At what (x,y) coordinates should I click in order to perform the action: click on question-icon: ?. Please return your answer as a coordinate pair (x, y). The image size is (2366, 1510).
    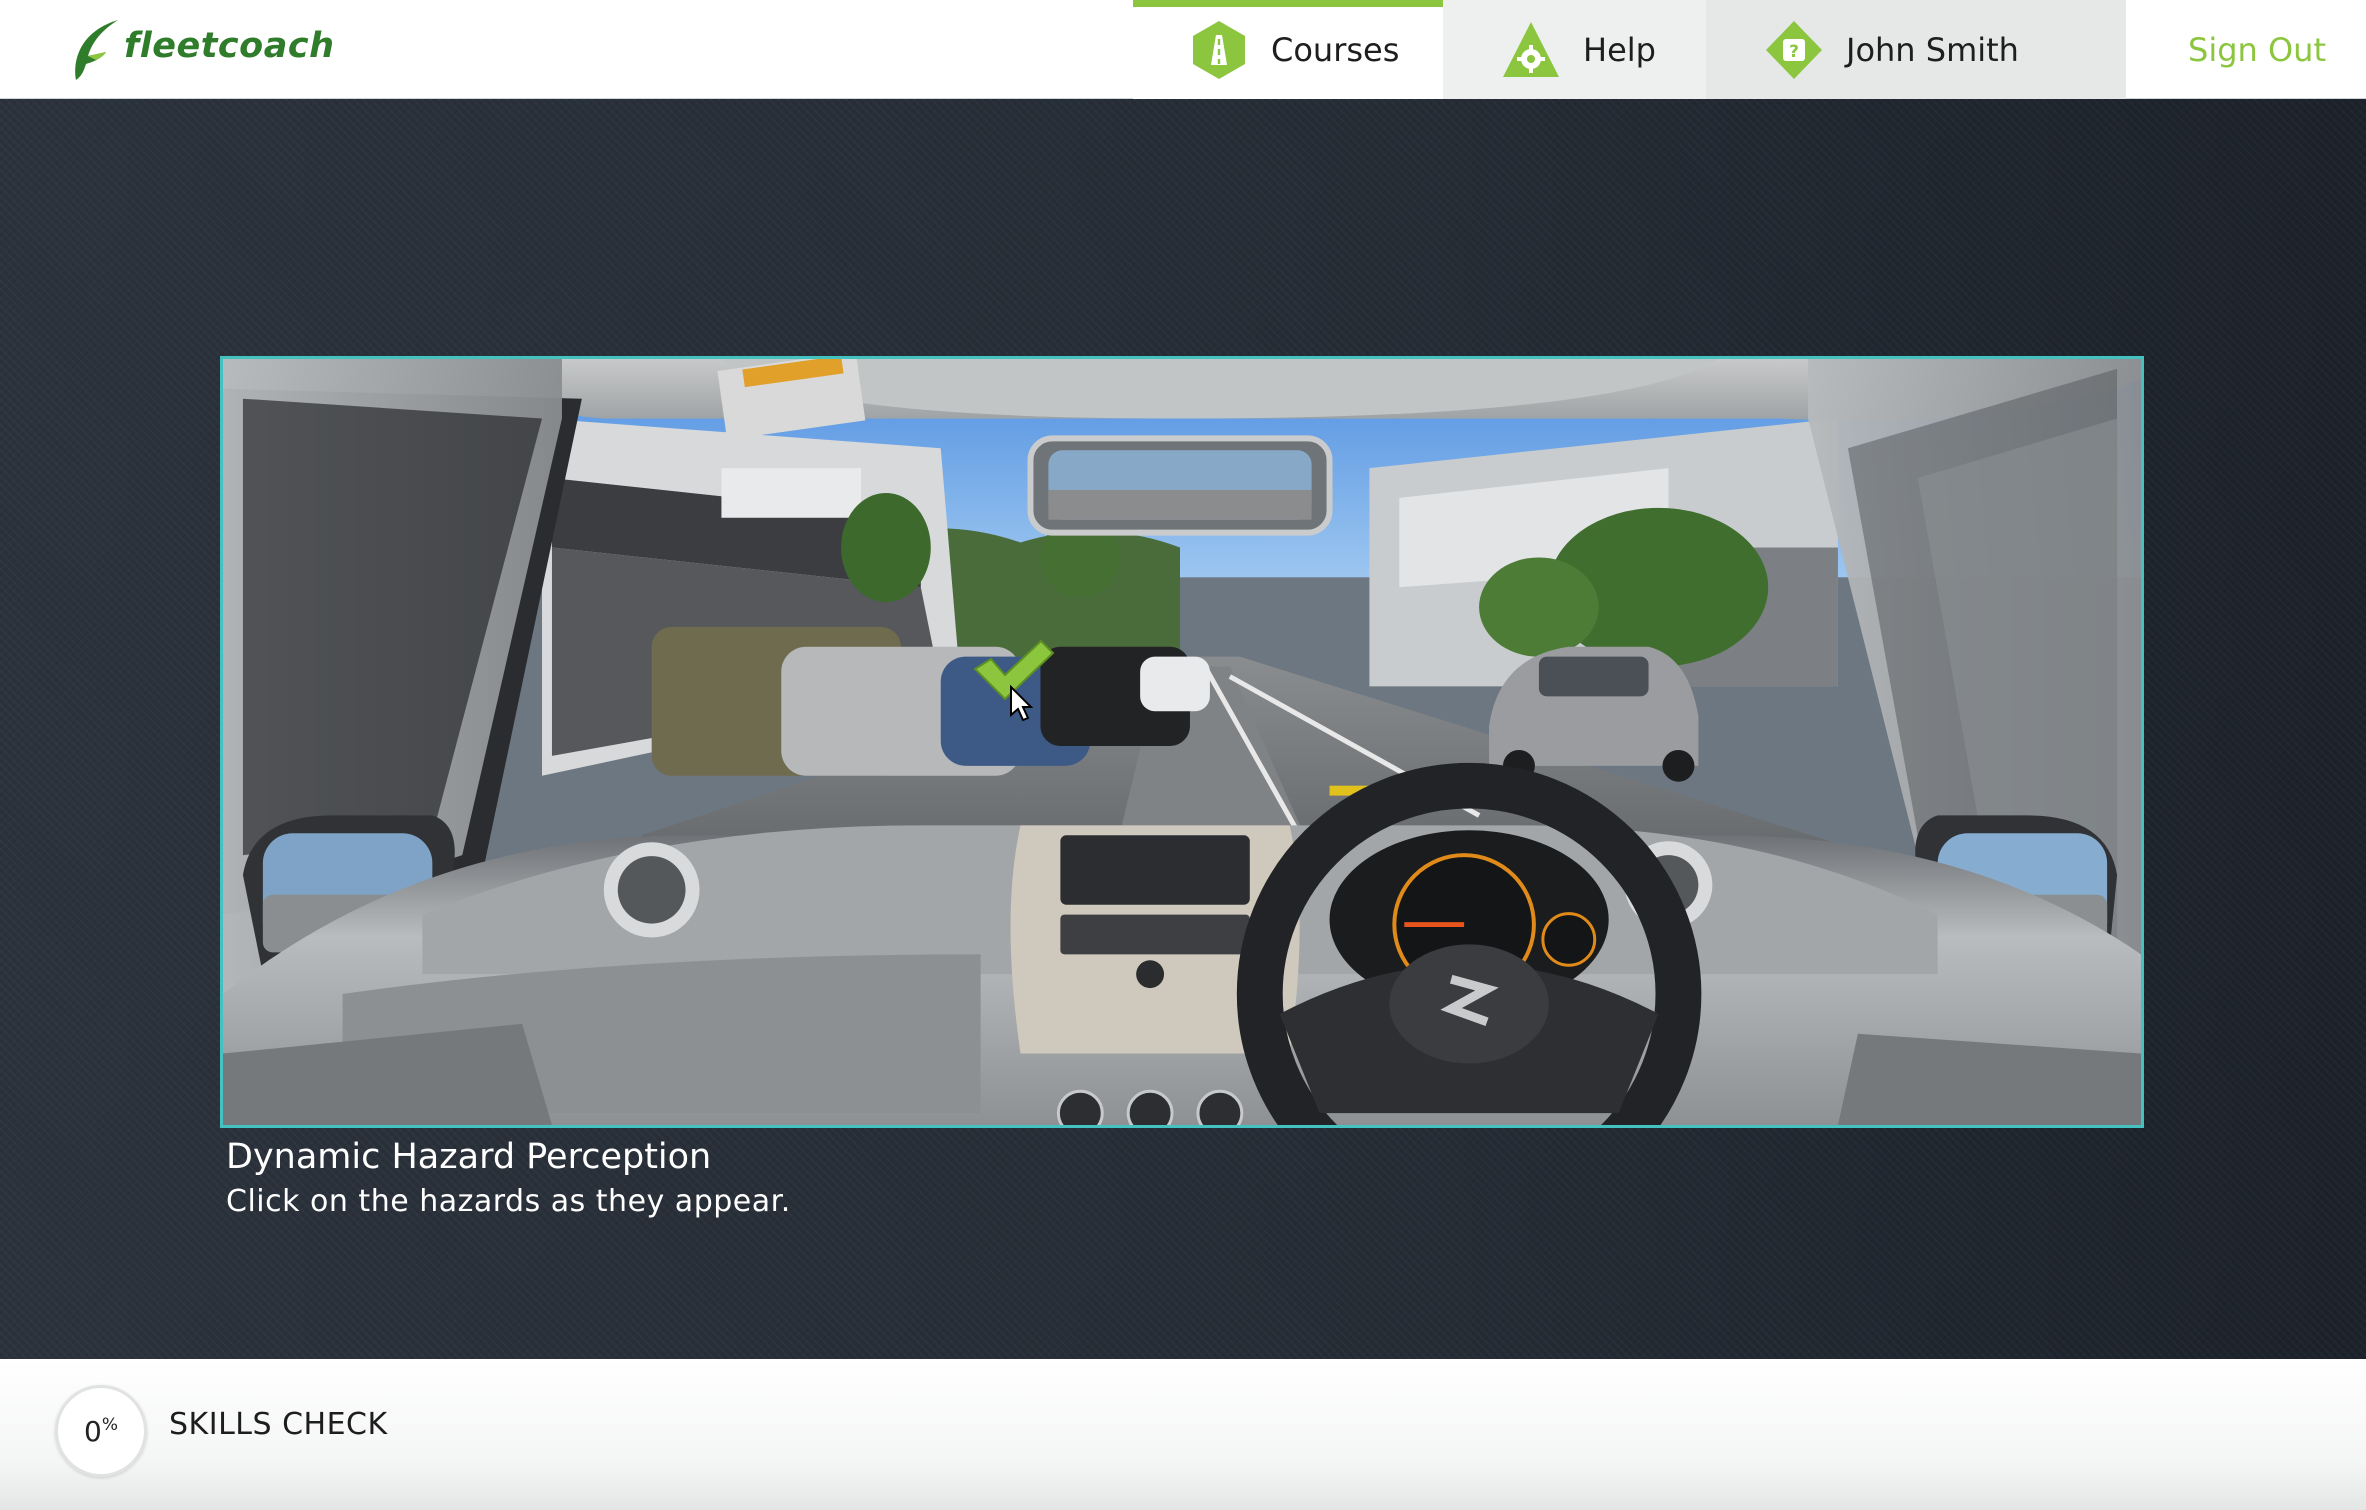
    Looking at the image, I should click on (1794, 49).